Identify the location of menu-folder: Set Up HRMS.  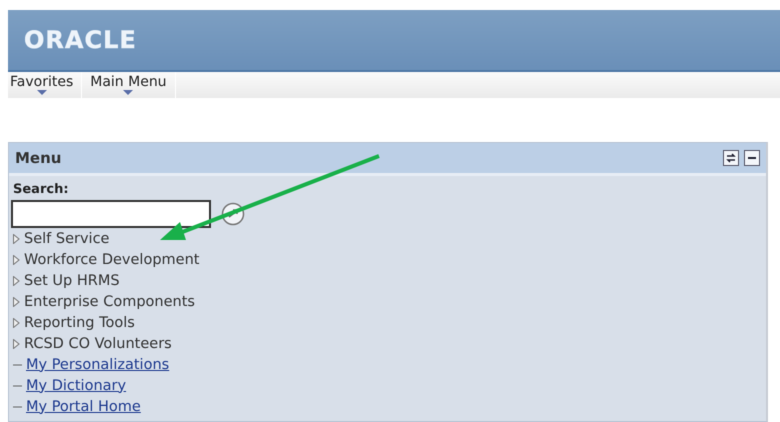
(72, 280).